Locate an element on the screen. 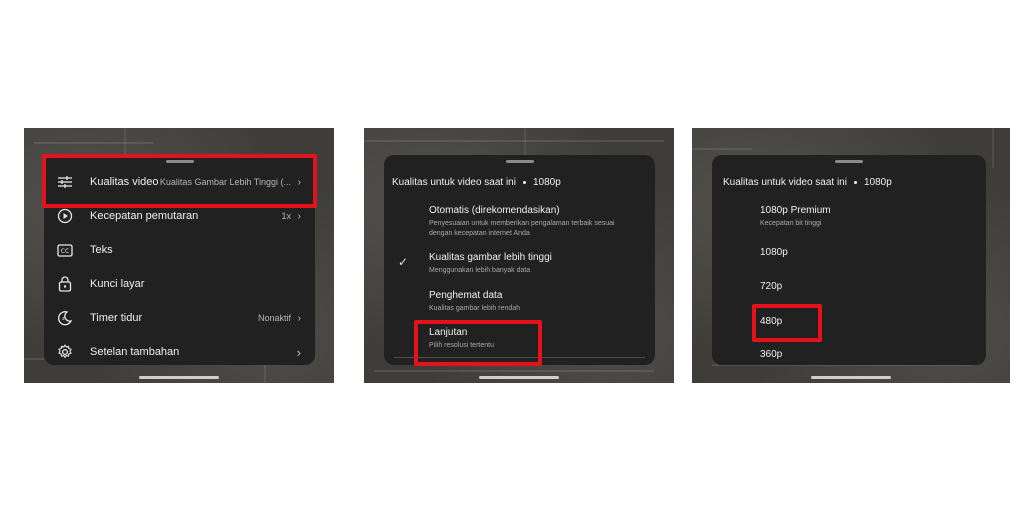  option-subtitle: Kecepatan bit tinggi is located at coordinates (791, 223).